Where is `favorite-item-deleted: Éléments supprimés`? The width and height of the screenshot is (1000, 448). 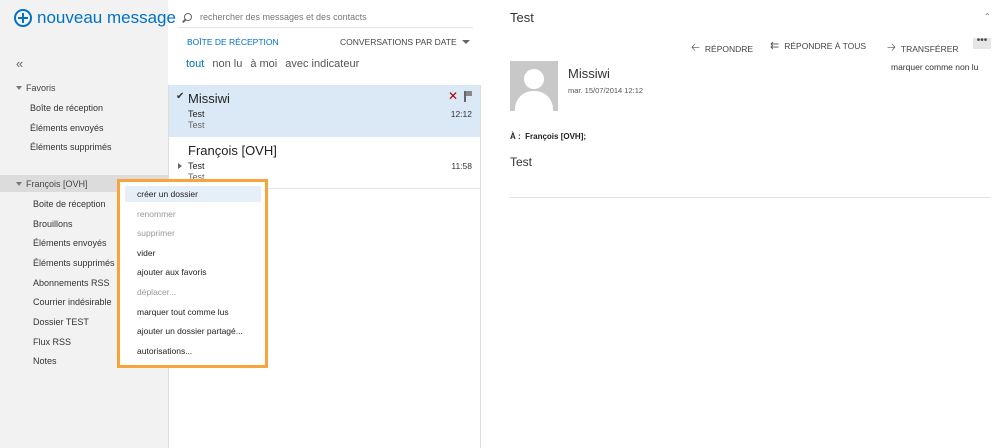
favorite-item-deleted: Éléments supprimés is located at coordinates (71, 147).